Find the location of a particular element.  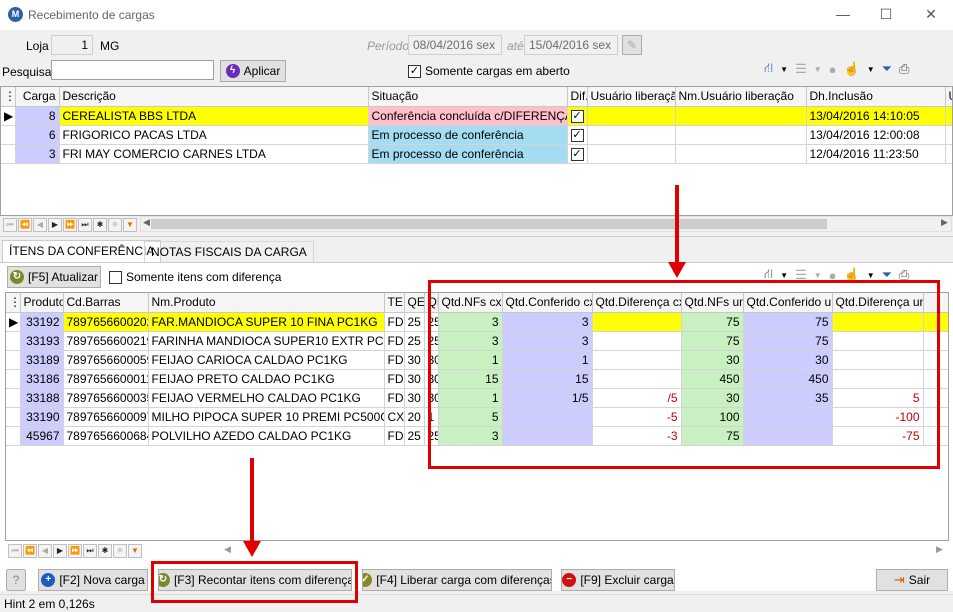

excluir-button: − [F9] Excluir carga is located at coordinates (618, 580).